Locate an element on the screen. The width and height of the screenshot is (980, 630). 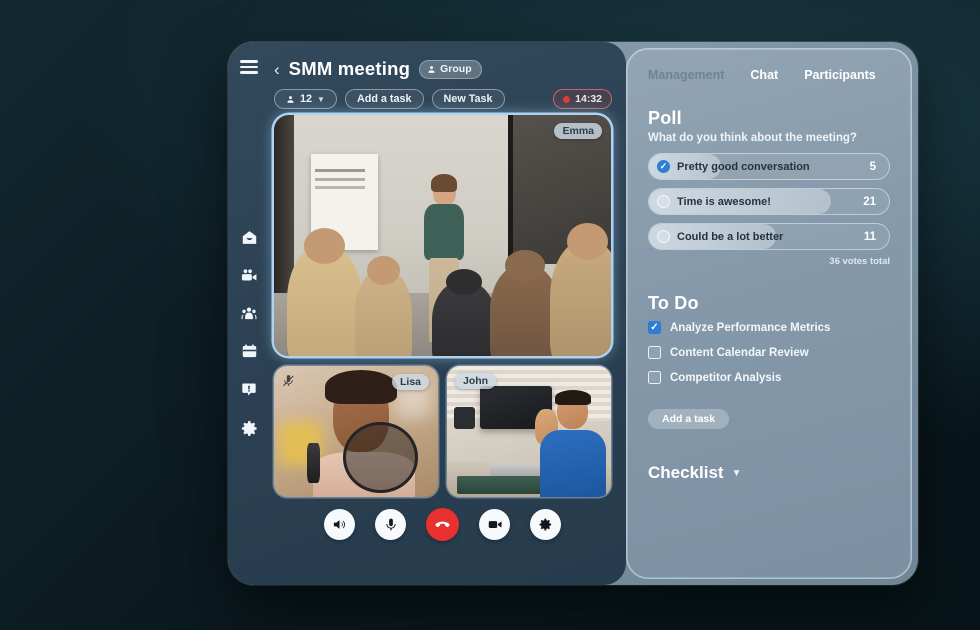
video-feed is located at coordinates (442, 235).